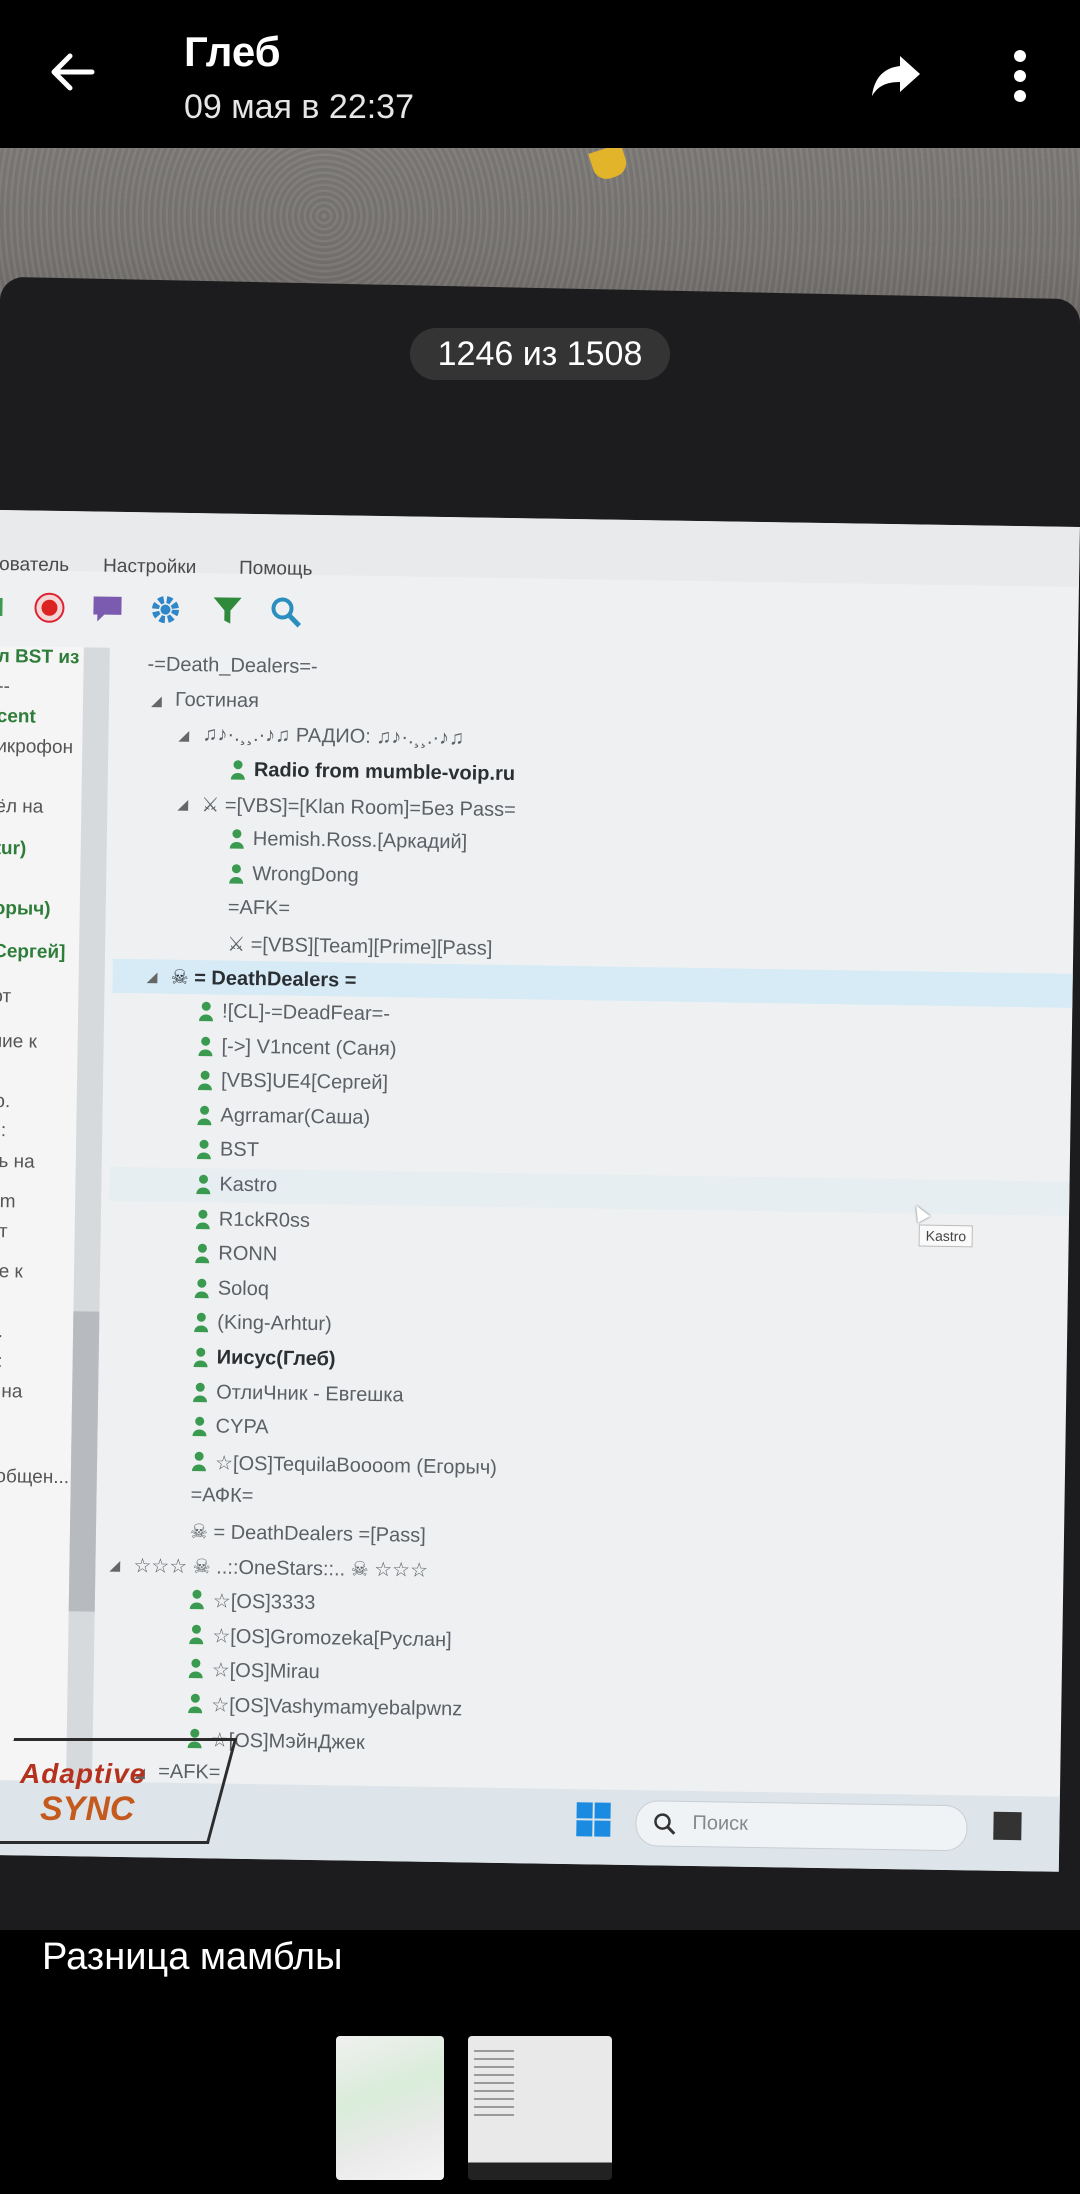 This screenshot has width=1080, height=2194. What do you see at coordinates (384, 771) in the screenshot?
I see `user-name: Radio from mumble-voip.ru` at bounding box center [384, 771].